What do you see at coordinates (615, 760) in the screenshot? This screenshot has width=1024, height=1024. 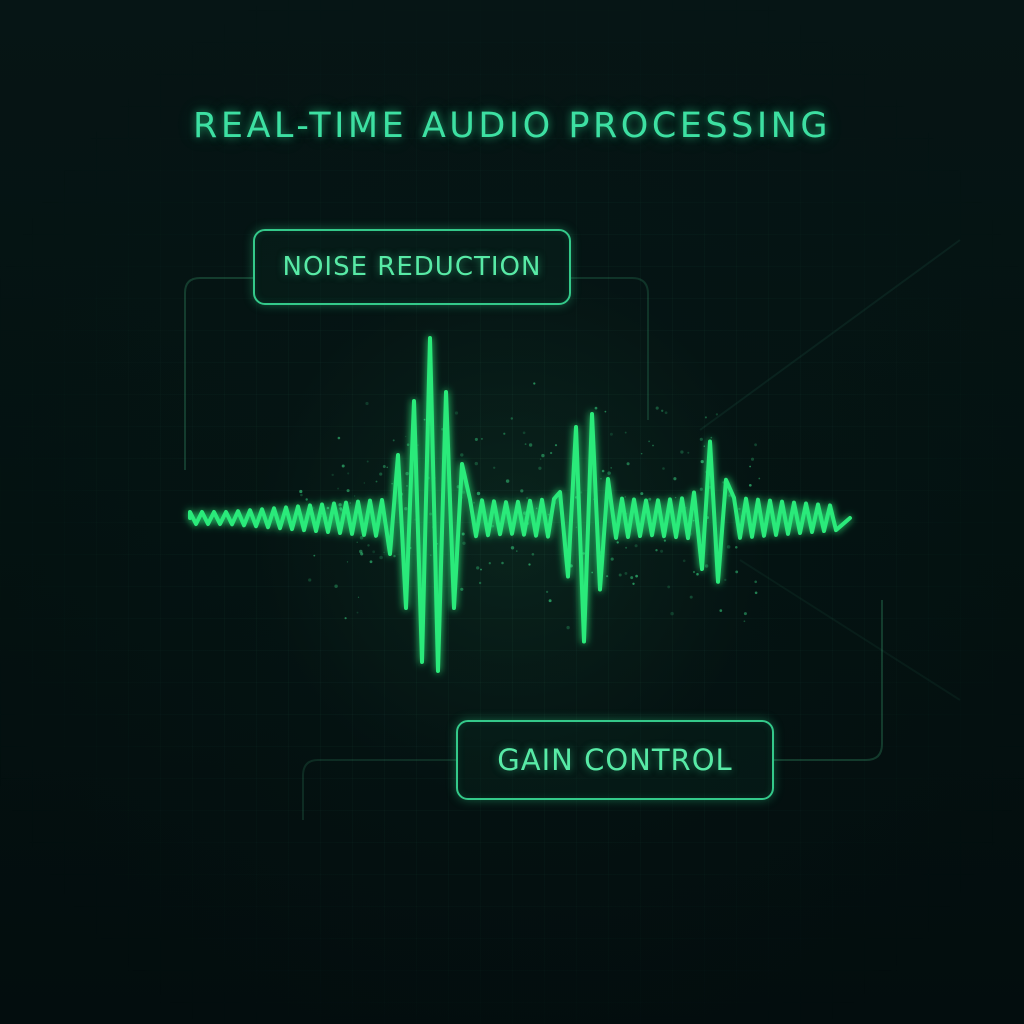 I see `gain-control-text: GAIN CONTROL` at bounding box center [615, 760].